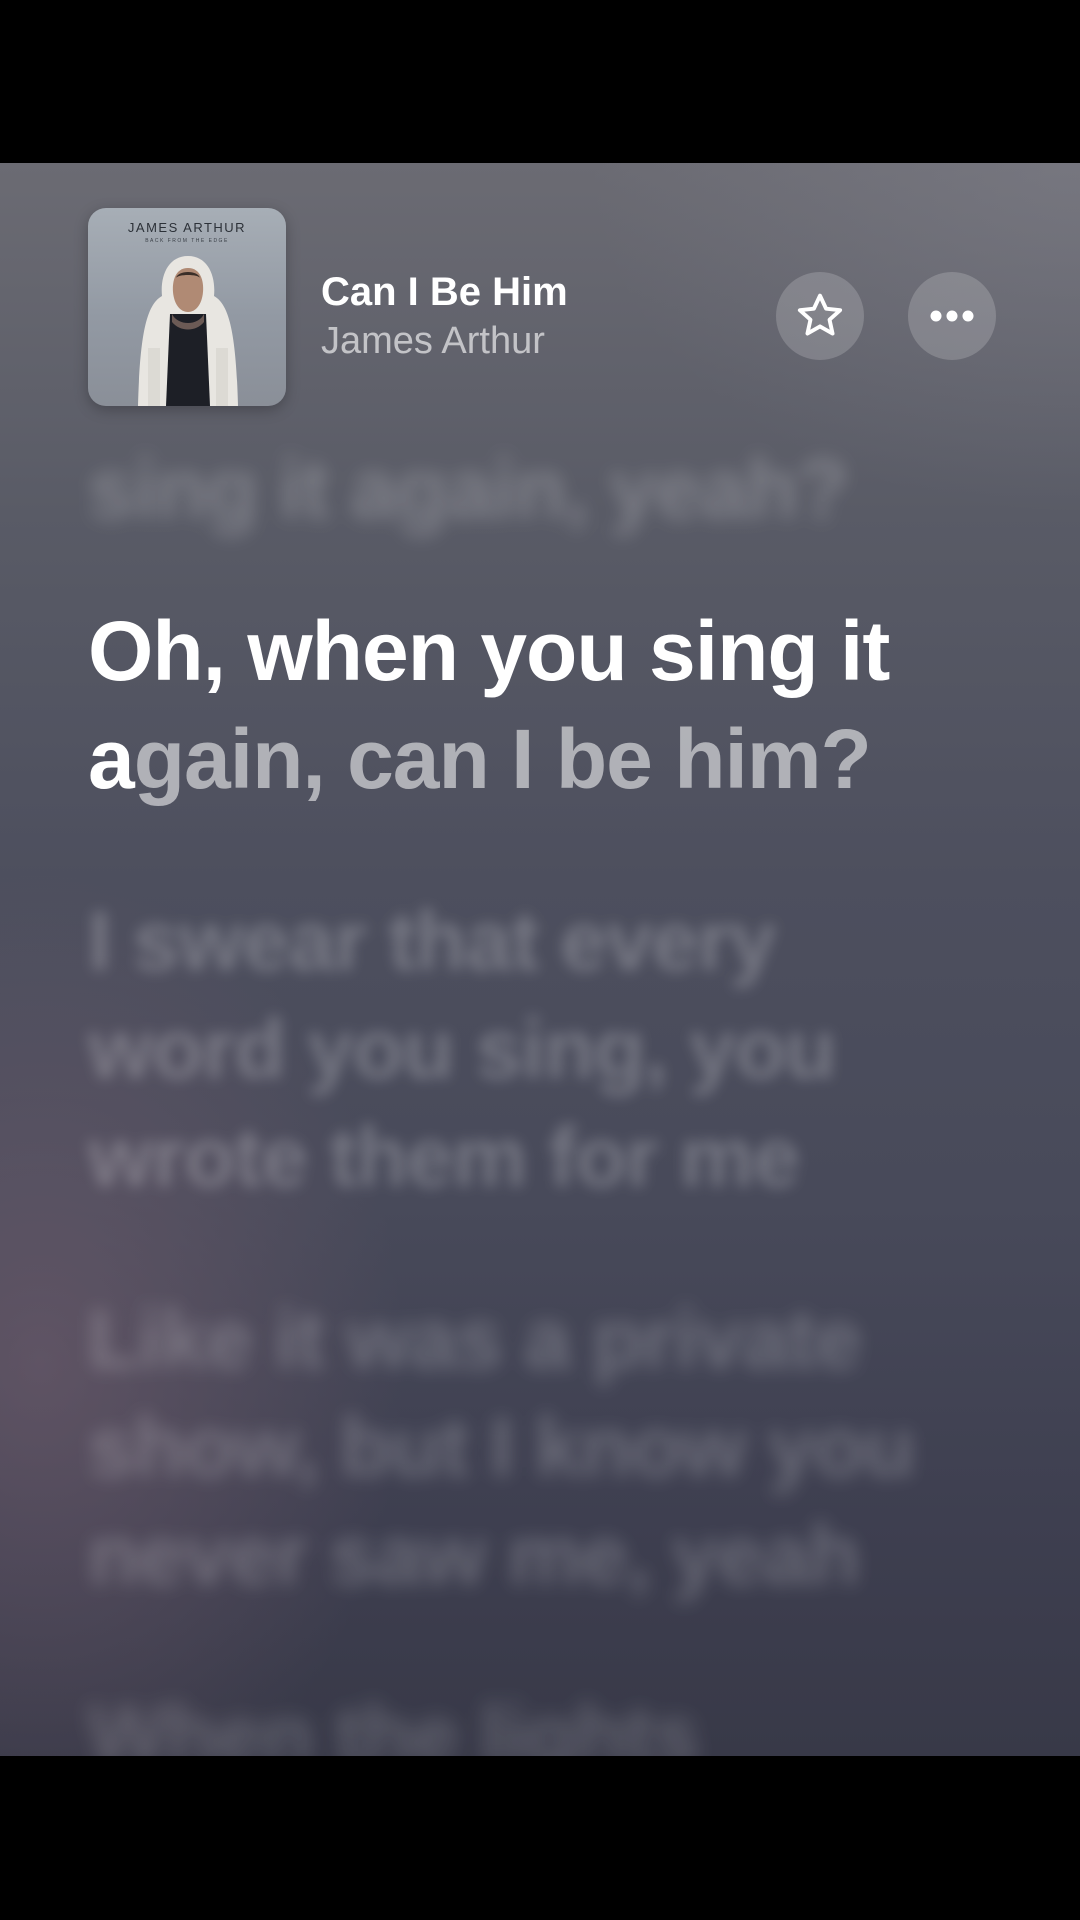 This screenshot has height=1920, width=1080. I want to click on lyric-line: I swear that every, so click(432, 941).